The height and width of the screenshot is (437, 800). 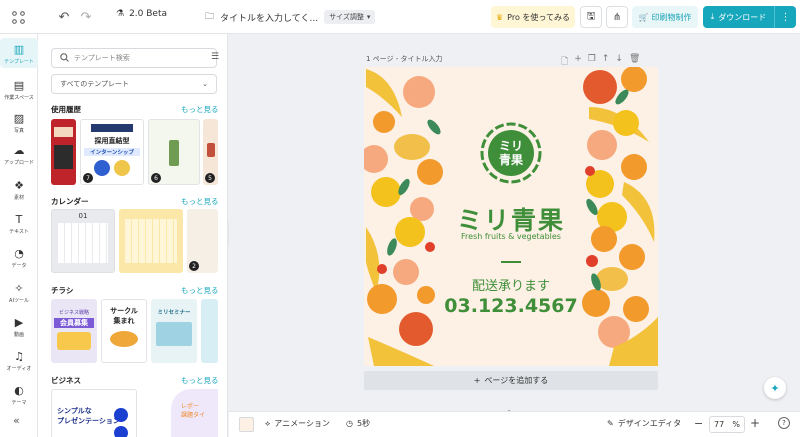 What do you see at coordinates (644, 423) in the screenshot?
I see `design-editor-button: ✎ デザインエディタ` at bounding box center [644, 423].